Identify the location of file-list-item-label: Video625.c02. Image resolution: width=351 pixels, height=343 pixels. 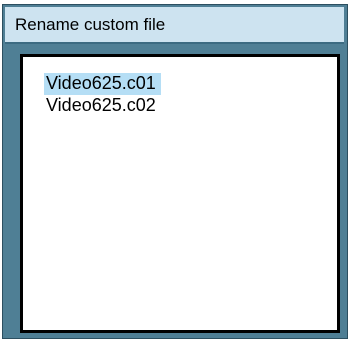
(101, 105).